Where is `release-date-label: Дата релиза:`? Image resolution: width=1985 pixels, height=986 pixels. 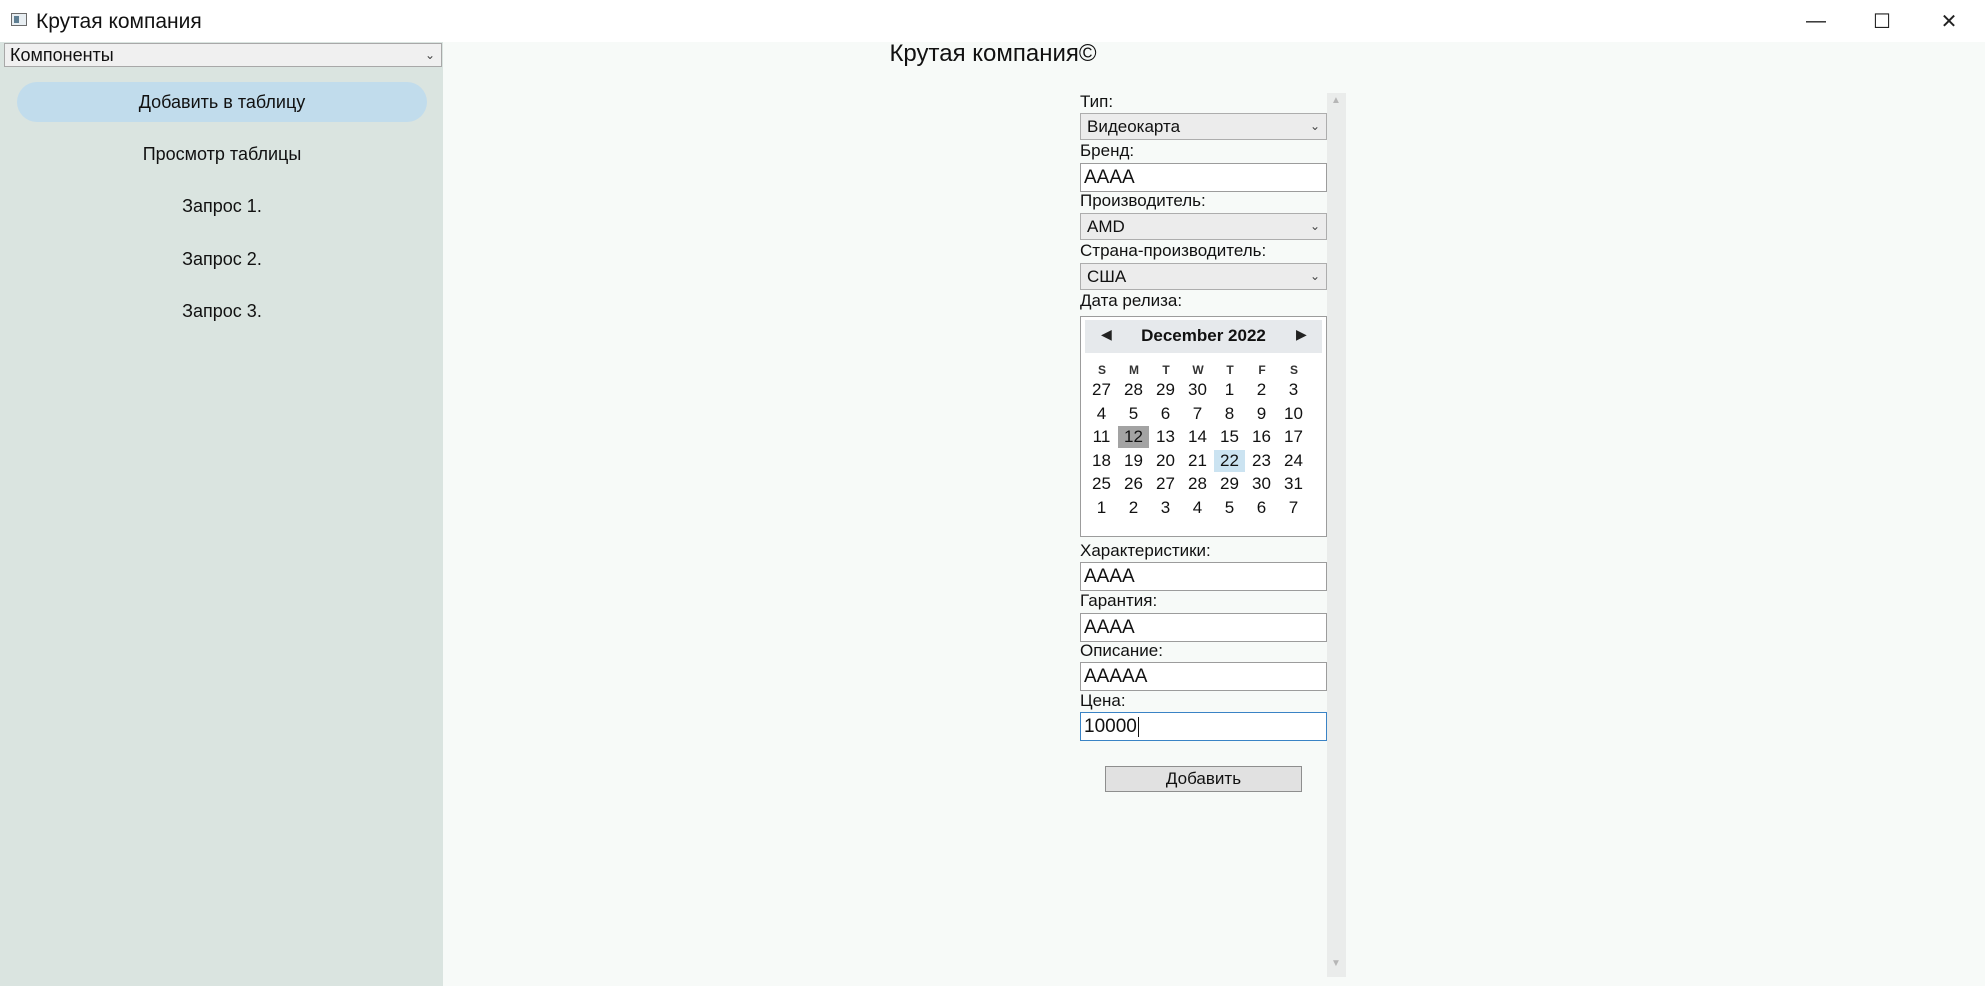 release-date-label: Дата релиза: is located at coordinates (1131, 300).